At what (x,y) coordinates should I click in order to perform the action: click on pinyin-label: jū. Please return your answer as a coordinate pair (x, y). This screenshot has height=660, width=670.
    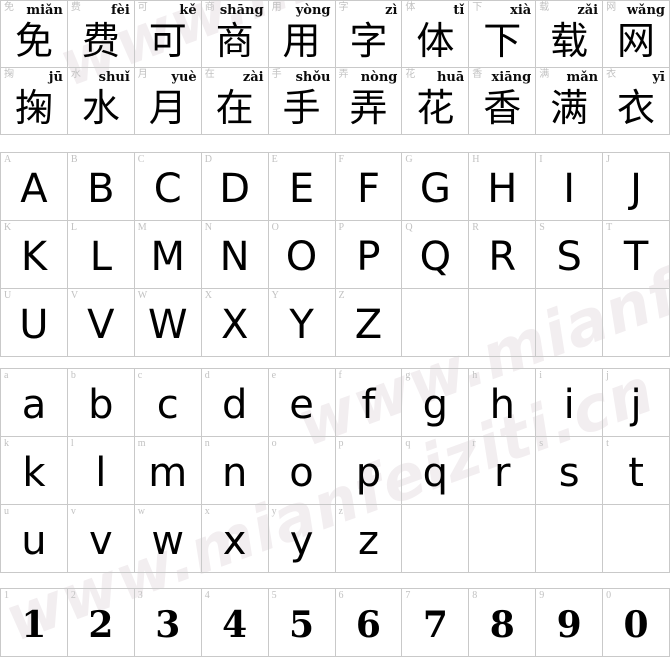
    Looking at the image, I should click on (55, 77).